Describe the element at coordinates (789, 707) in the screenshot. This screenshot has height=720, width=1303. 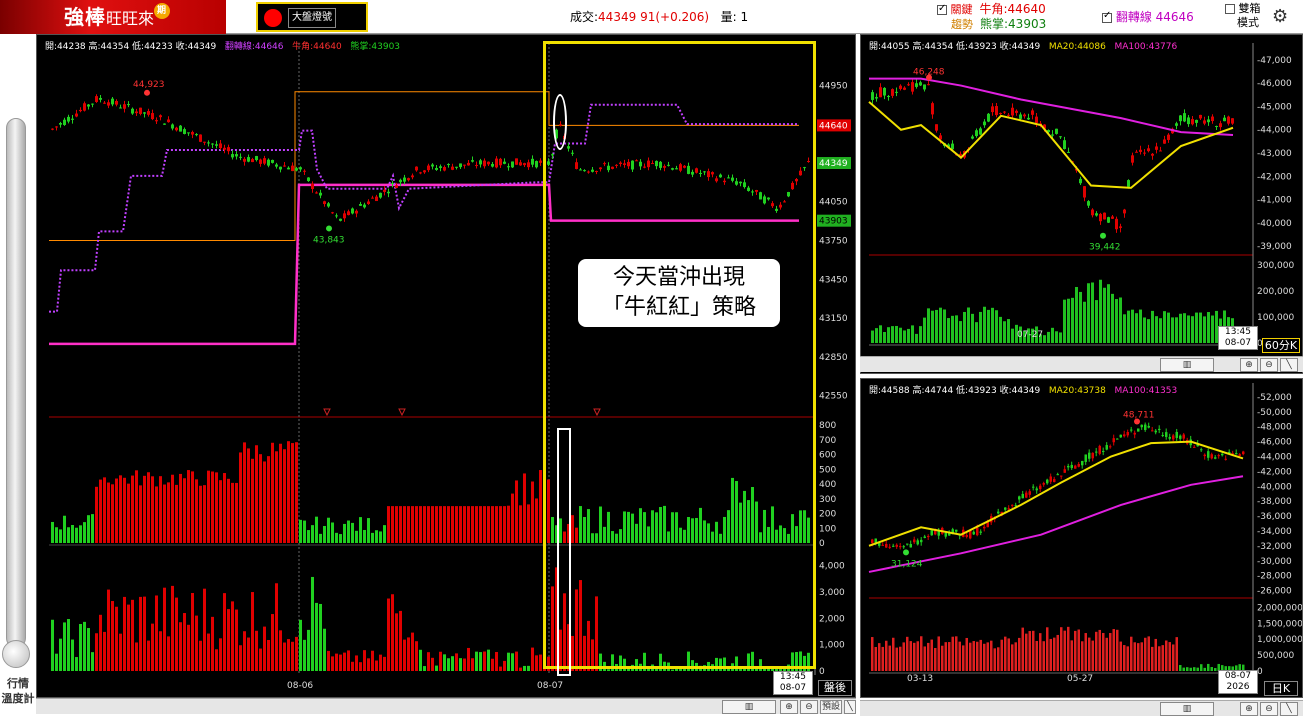
I see `zoom-in-icon: ⊕` at that location.